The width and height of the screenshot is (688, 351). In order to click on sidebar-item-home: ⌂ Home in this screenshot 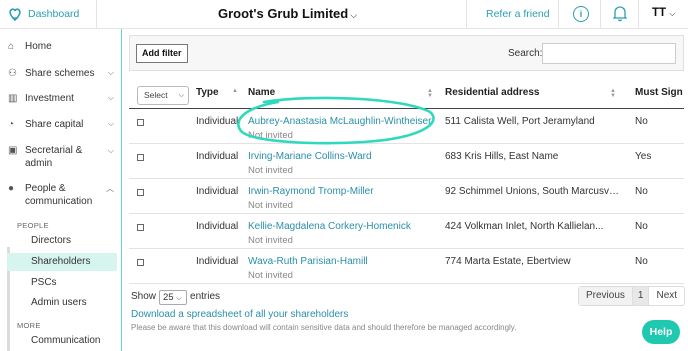, I will do `click(61, 46)`.